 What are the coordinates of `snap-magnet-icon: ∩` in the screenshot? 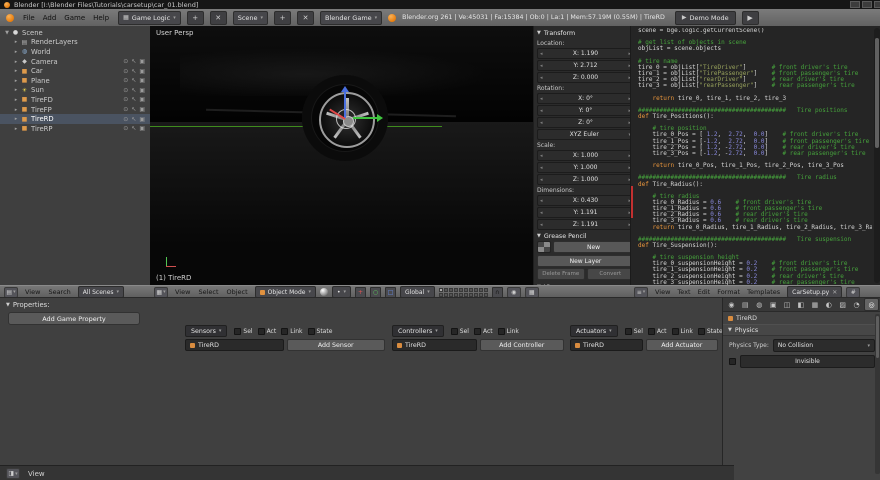 It's located at (497, 292).